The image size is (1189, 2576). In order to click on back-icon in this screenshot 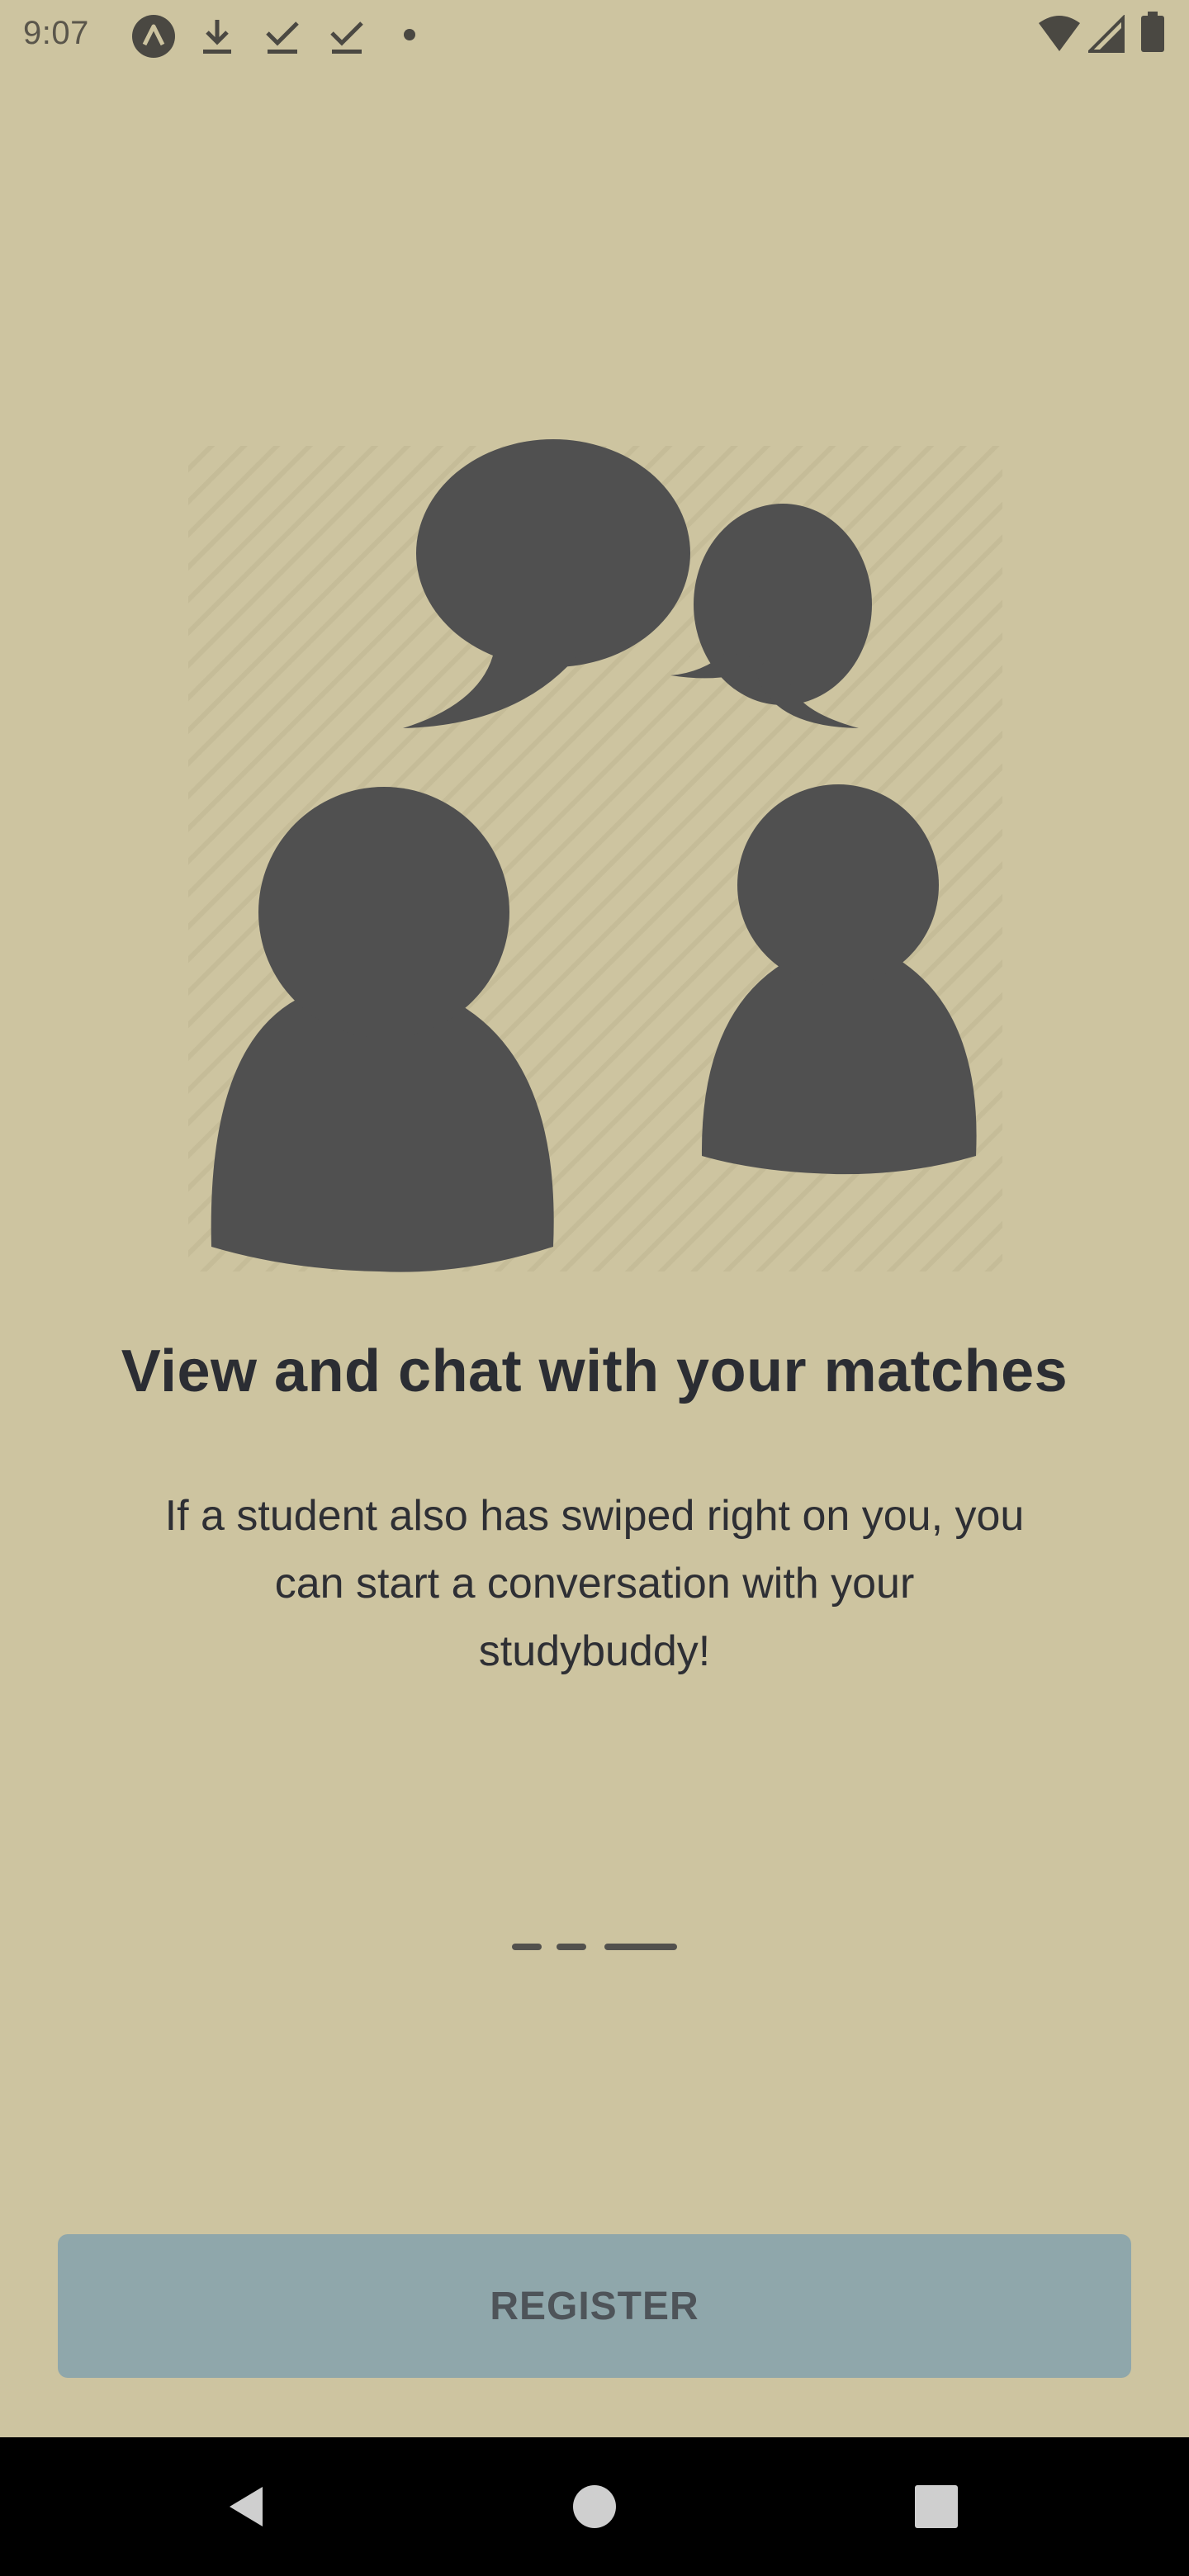, I will do `click(246, 2506)`.